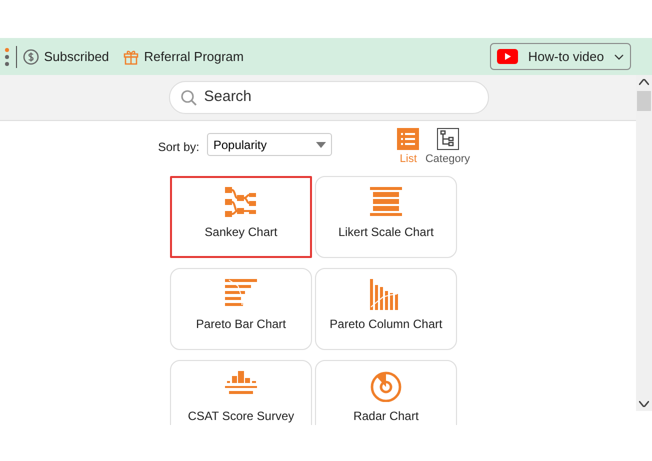 This screenshot has height=461, width=652. I want to click on category-view-tab: Category, so click(447, 148).